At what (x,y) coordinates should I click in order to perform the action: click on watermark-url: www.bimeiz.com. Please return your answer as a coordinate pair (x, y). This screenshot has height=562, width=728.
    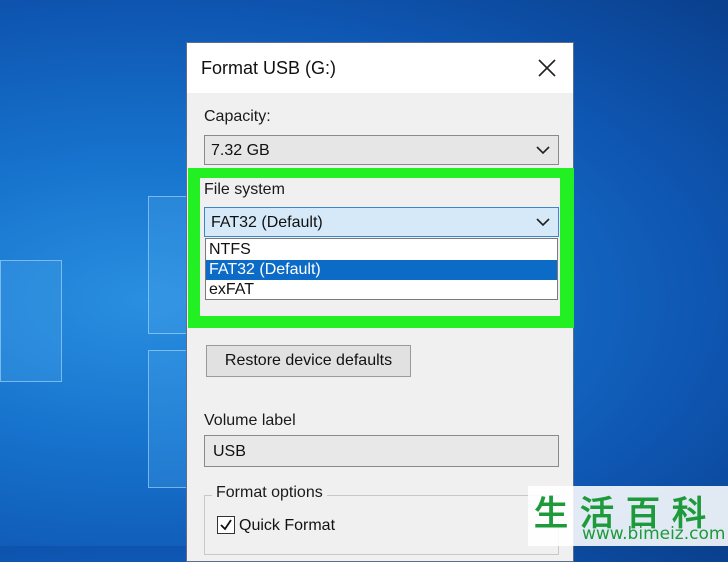
    Looking at the image, I should click on (654, 534).